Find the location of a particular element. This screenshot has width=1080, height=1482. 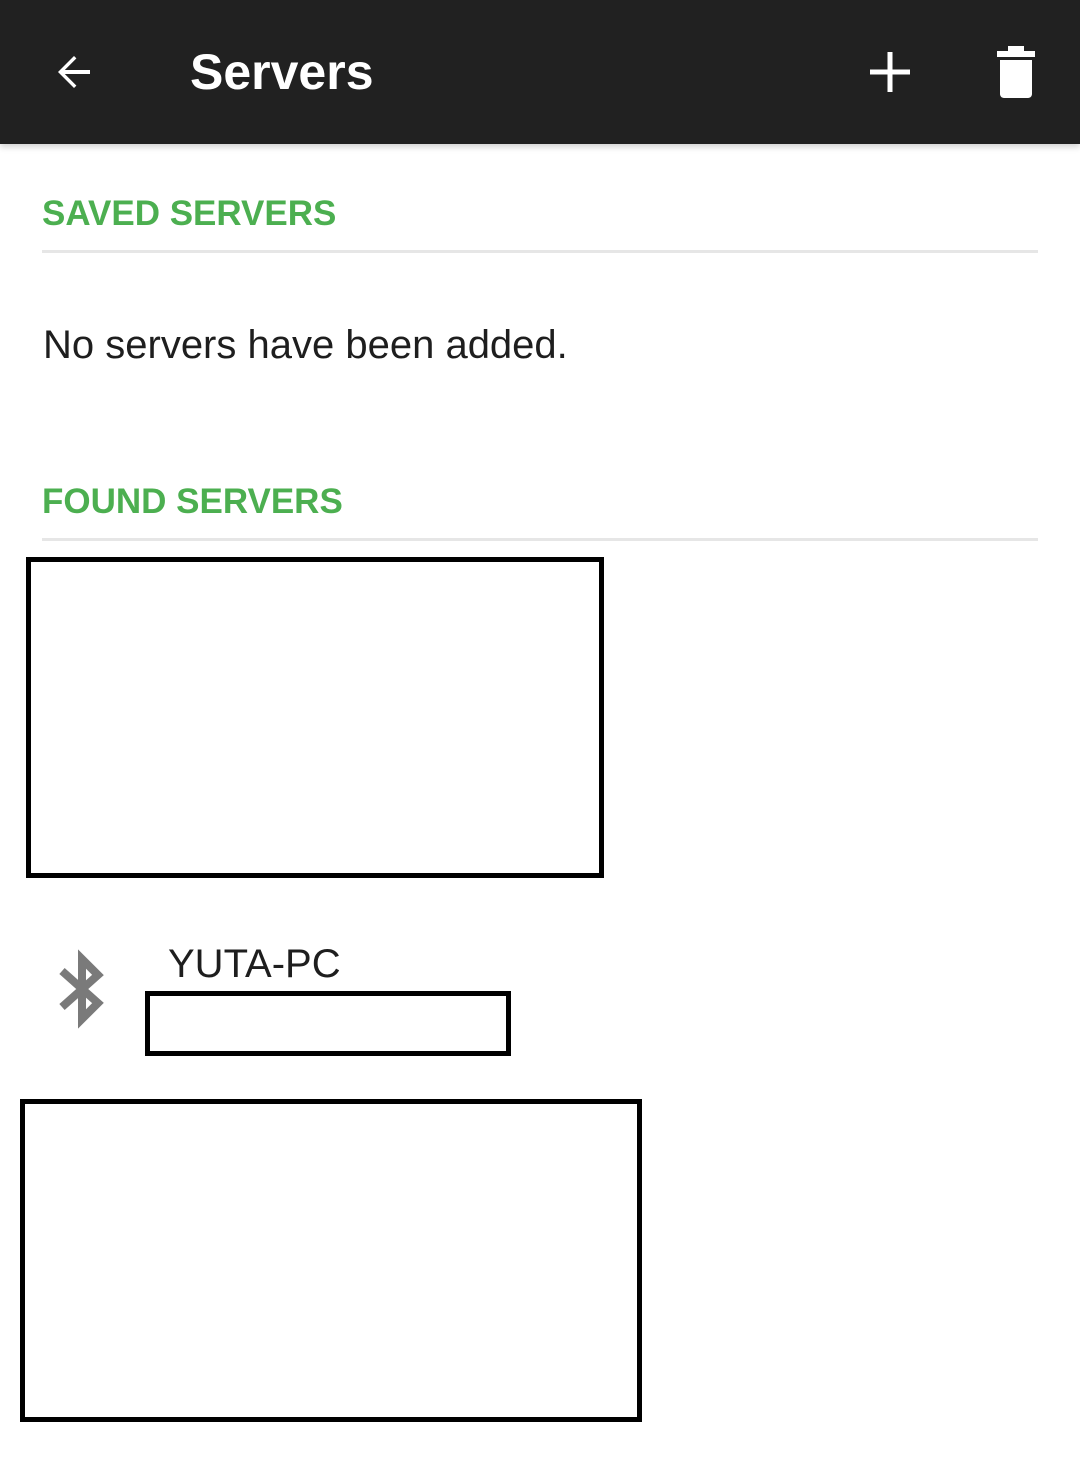

plus-icon is located at coordinates (890, 72).